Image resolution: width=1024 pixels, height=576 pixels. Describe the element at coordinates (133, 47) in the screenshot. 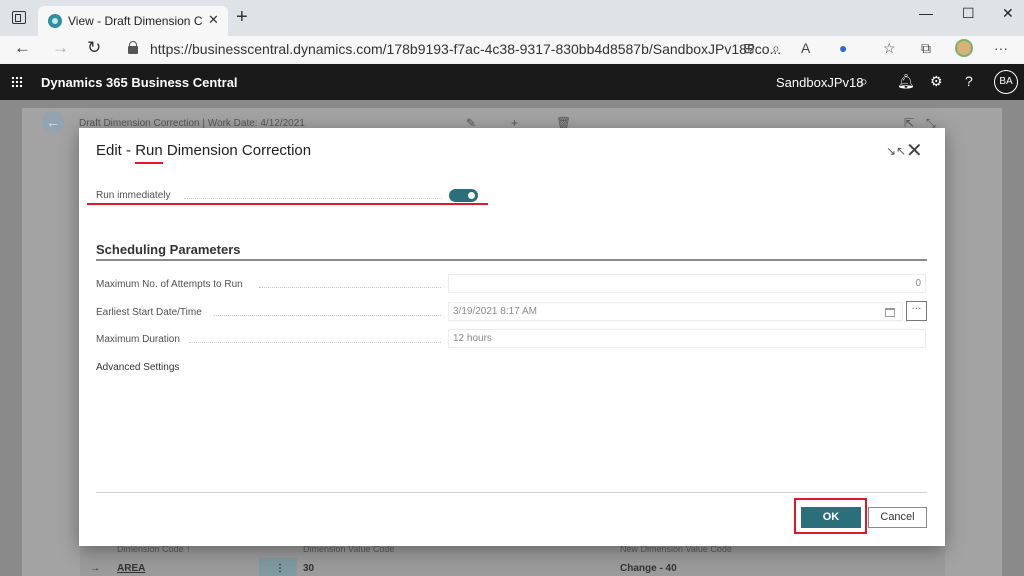

I see `lock-icon` at that location.